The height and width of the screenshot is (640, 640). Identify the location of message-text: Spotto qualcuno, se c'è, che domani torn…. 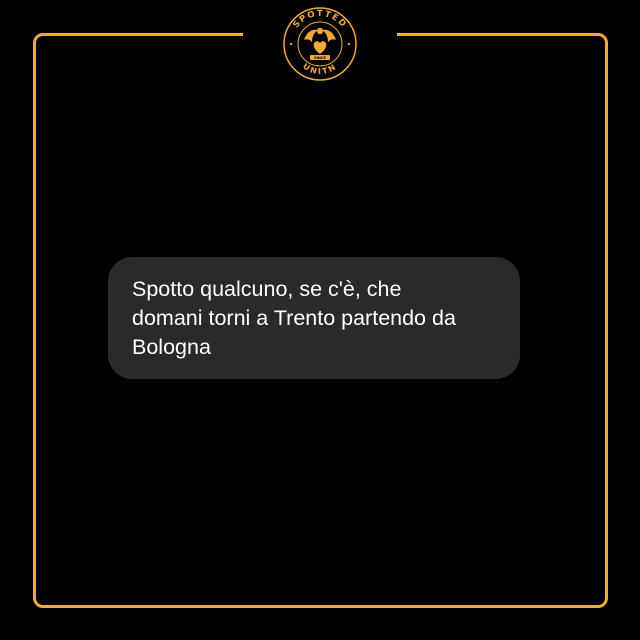
(294, 318).